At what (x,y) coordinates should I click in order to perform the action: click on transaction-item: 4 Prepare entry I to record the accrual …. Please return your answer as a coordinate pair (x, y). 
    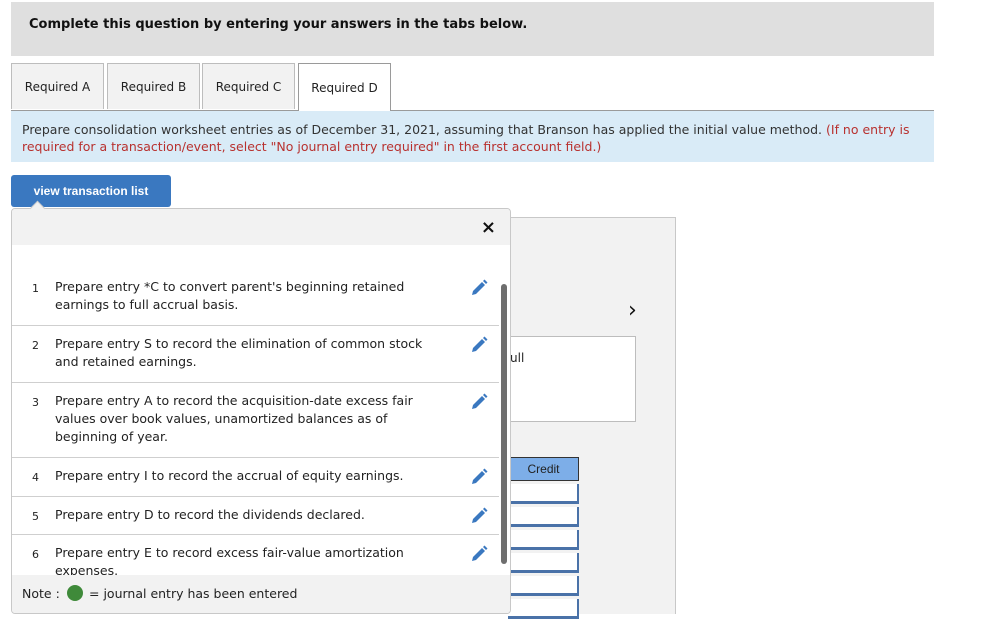
    Looking at the image, I should click on (255, 477).